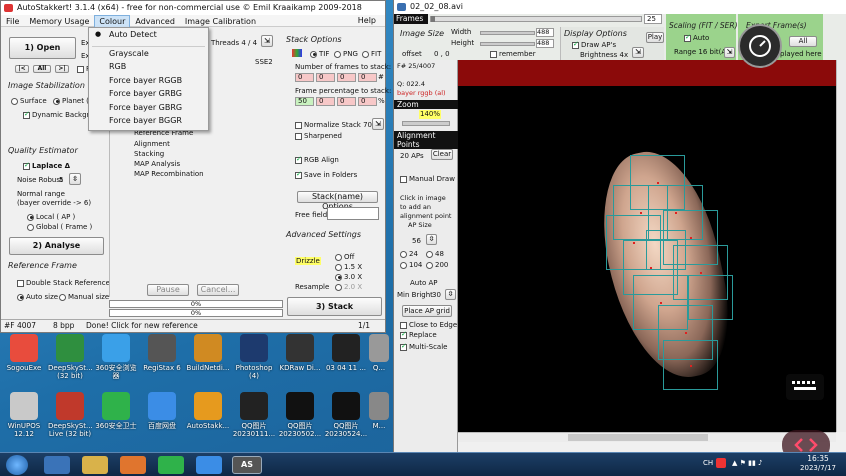 The height and width of the screenshot is (476, 846). I want to click on noise-spinner-icon: ⇳, so click(75, 179).